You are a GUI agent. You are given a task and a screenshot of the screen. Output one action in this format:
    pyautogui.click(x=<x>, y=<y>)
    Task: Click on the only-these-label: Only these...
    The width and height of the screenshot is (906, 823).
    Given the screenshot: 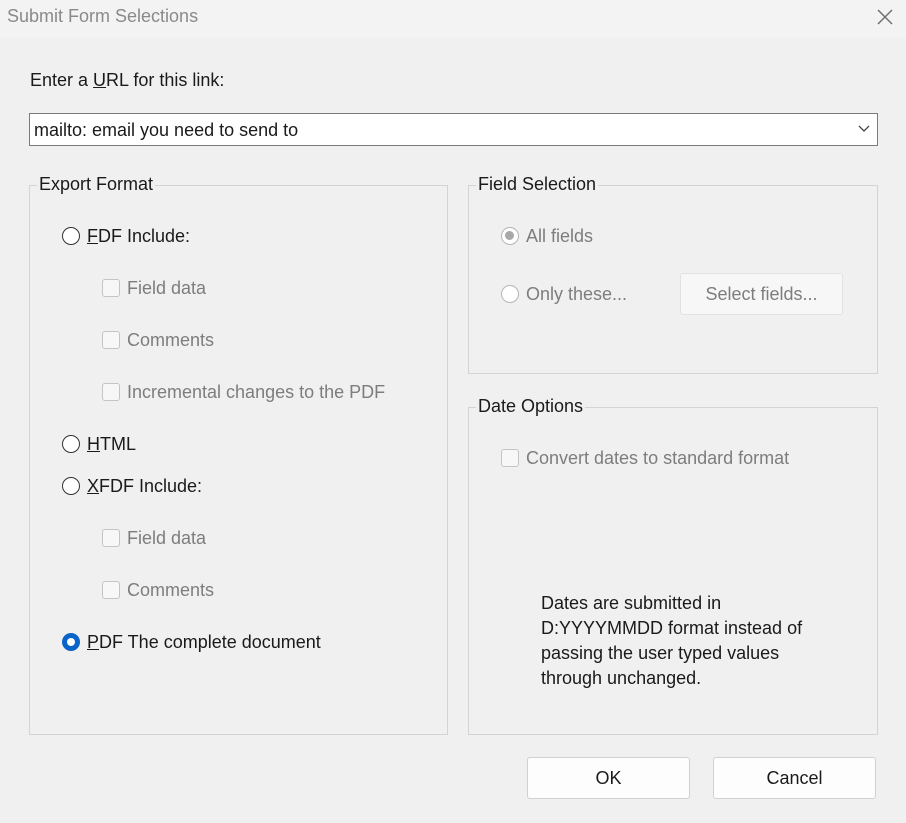 What is the action you would take?
    pyautogui.click(x=576, y=294)
    